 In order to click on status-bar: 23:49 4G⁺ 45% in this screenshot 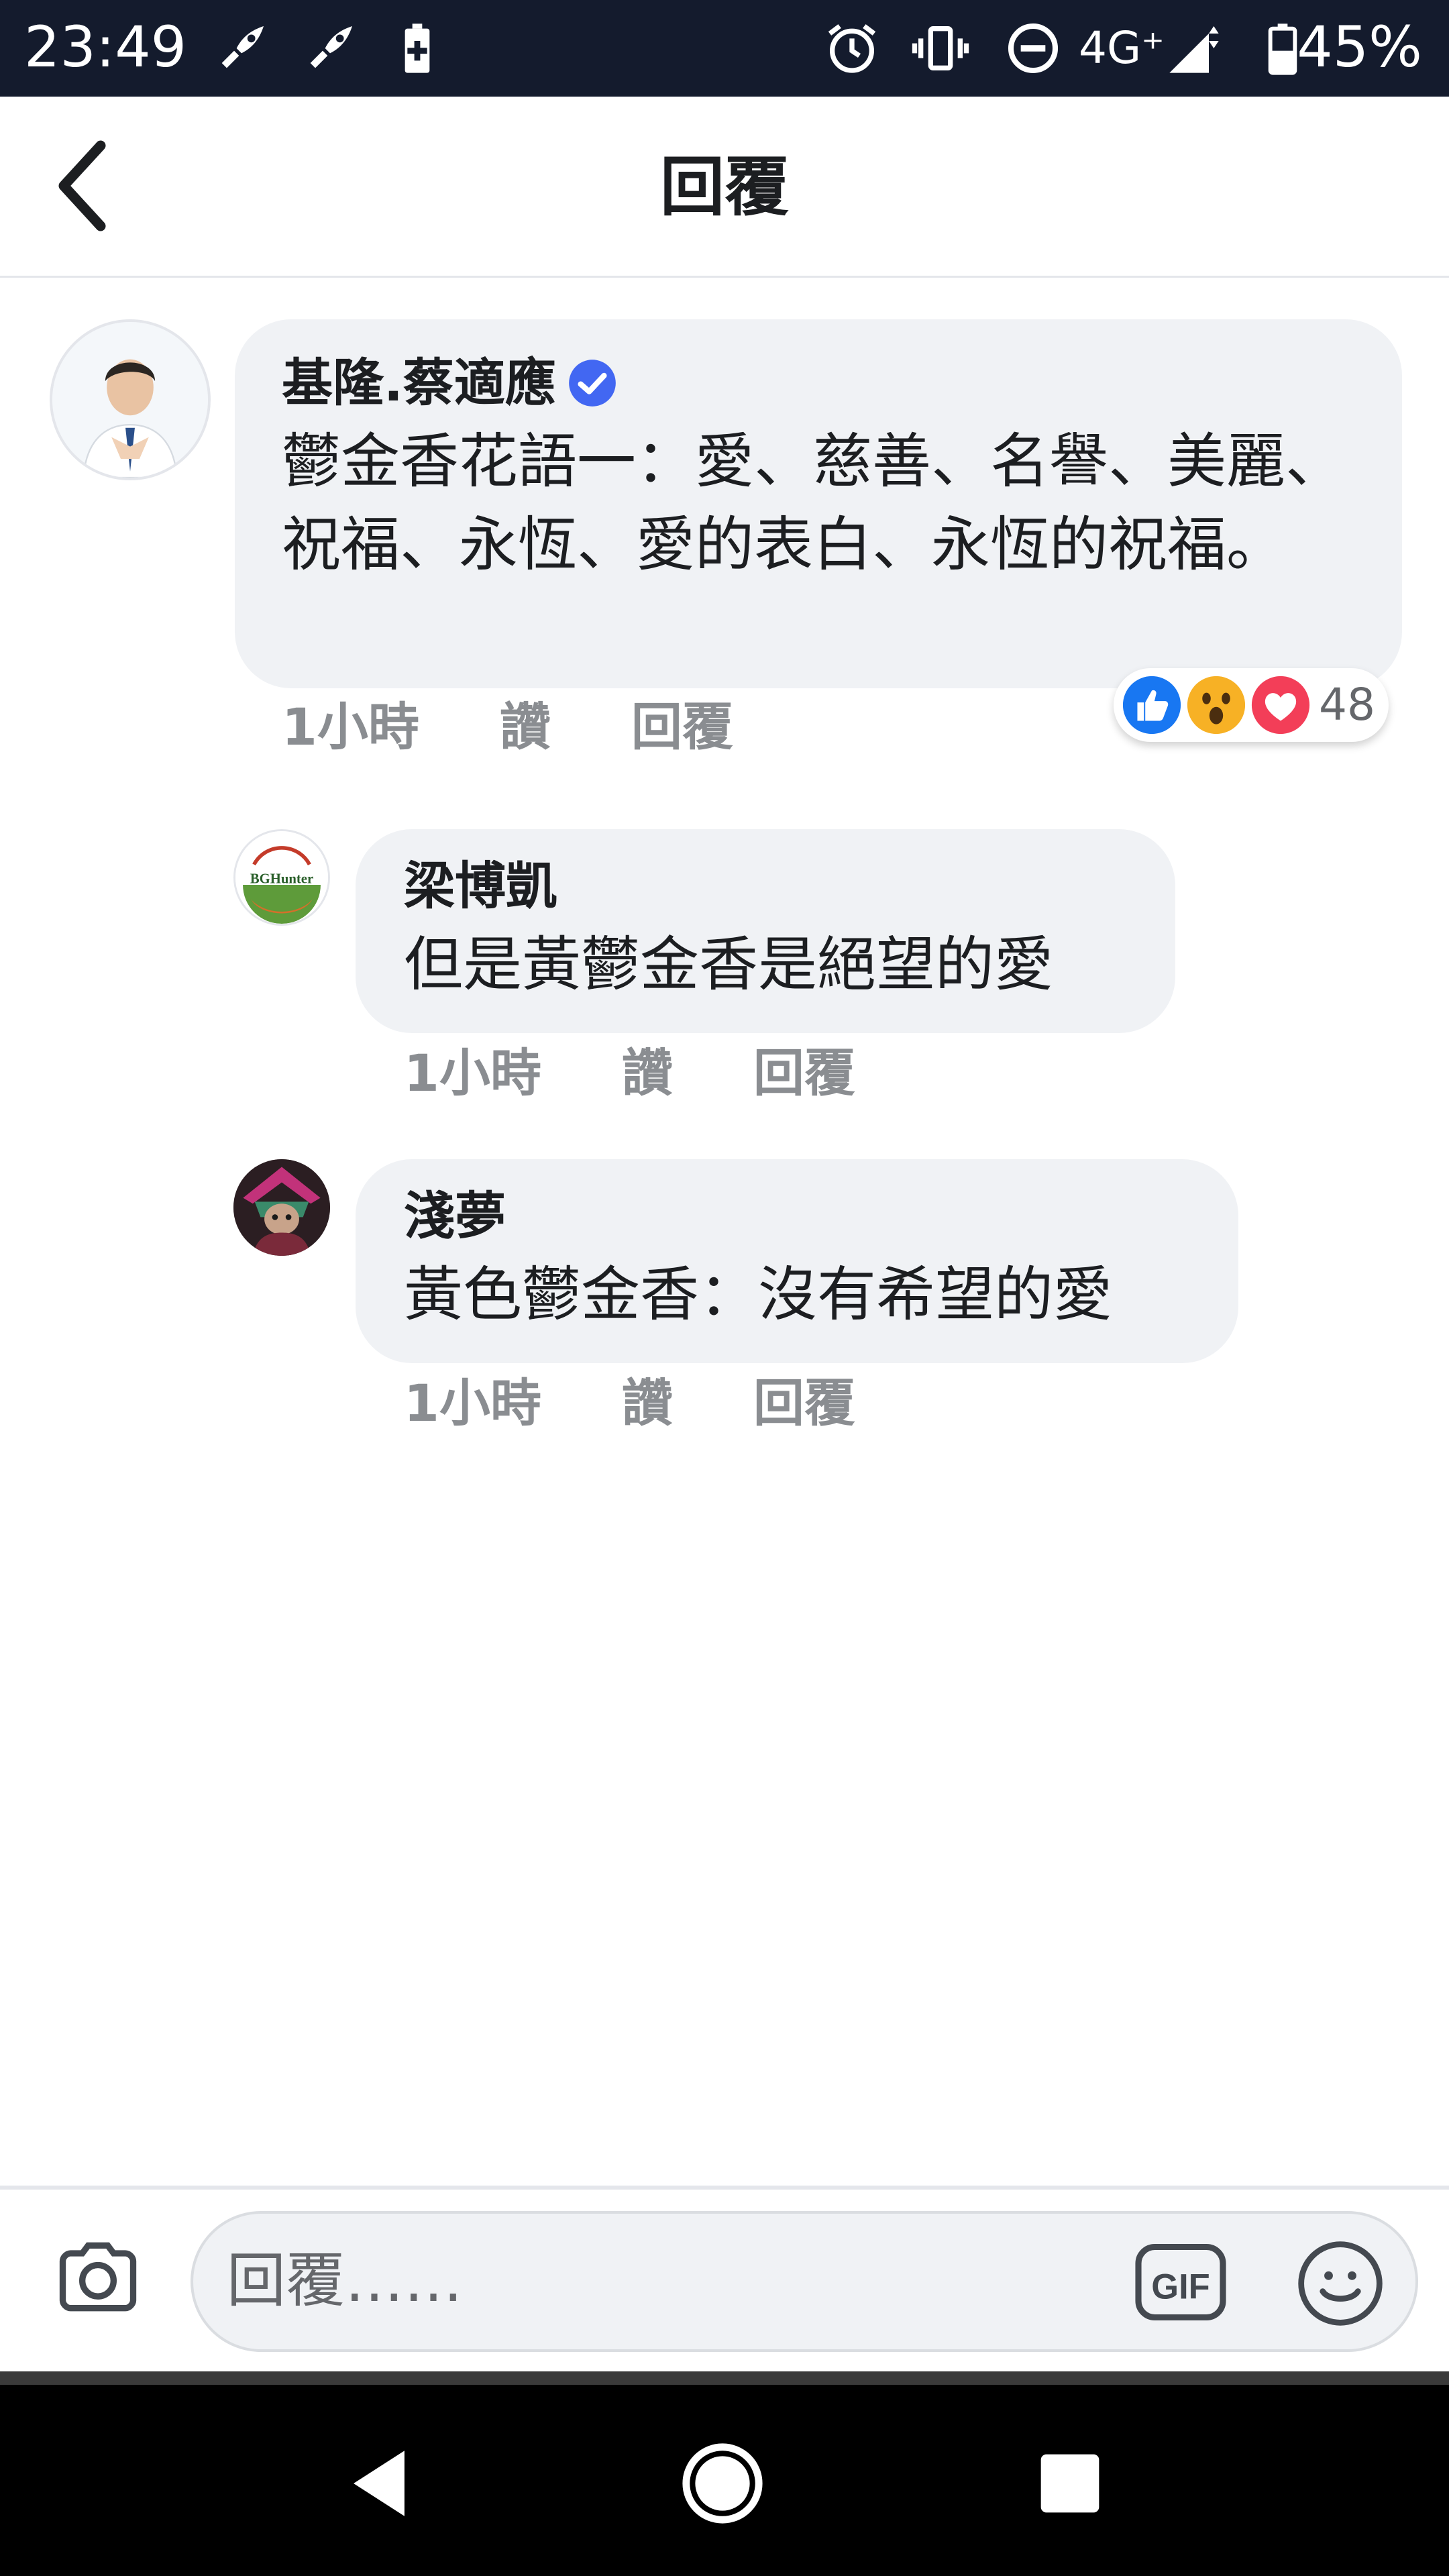, I will do `click(724, 48)`.